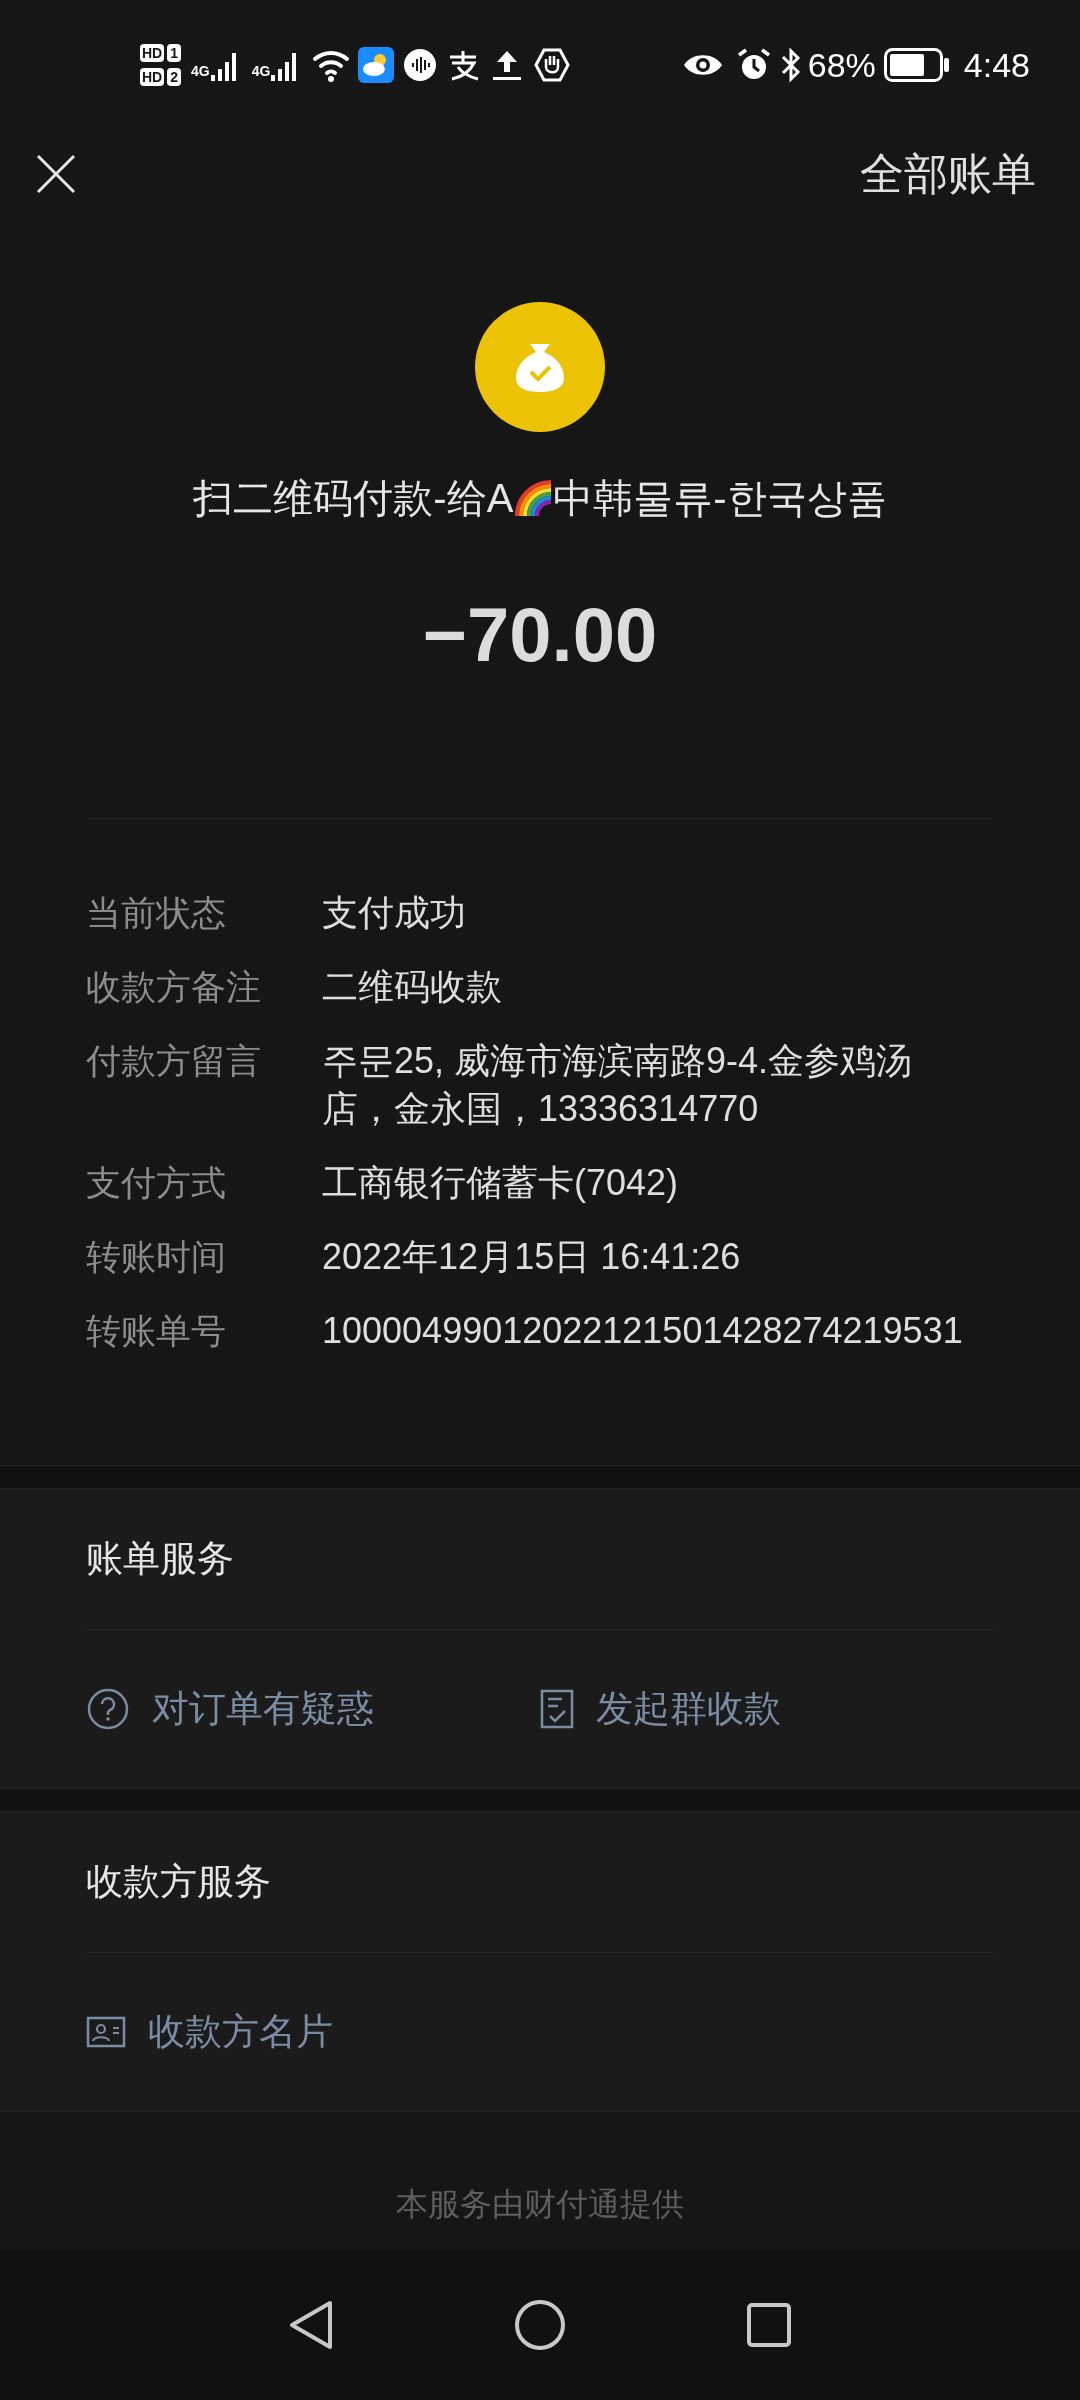  I want to click on section-title: 账单服务, so click(160, 1559).